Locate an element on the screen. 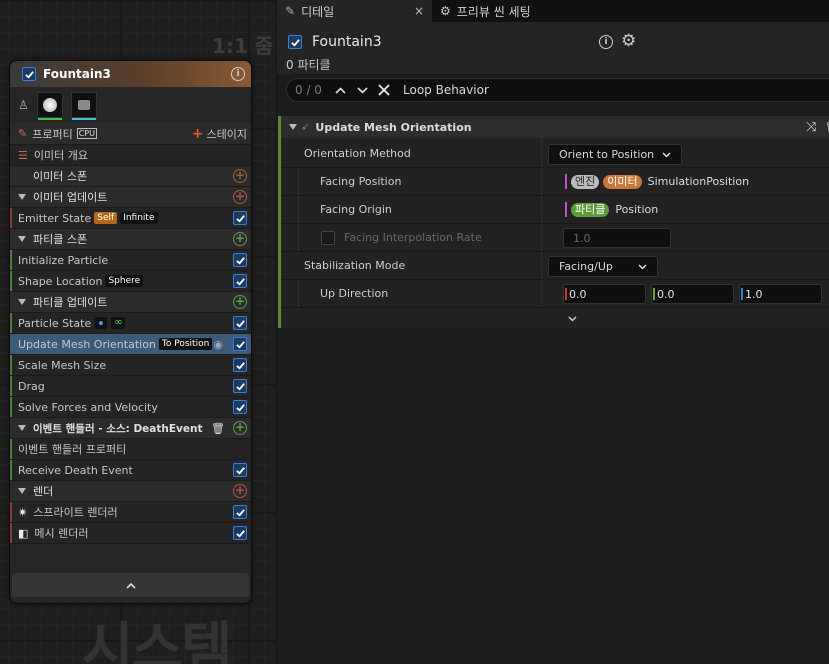  stack-module-row: Drag is located at coordinates (130, 386).